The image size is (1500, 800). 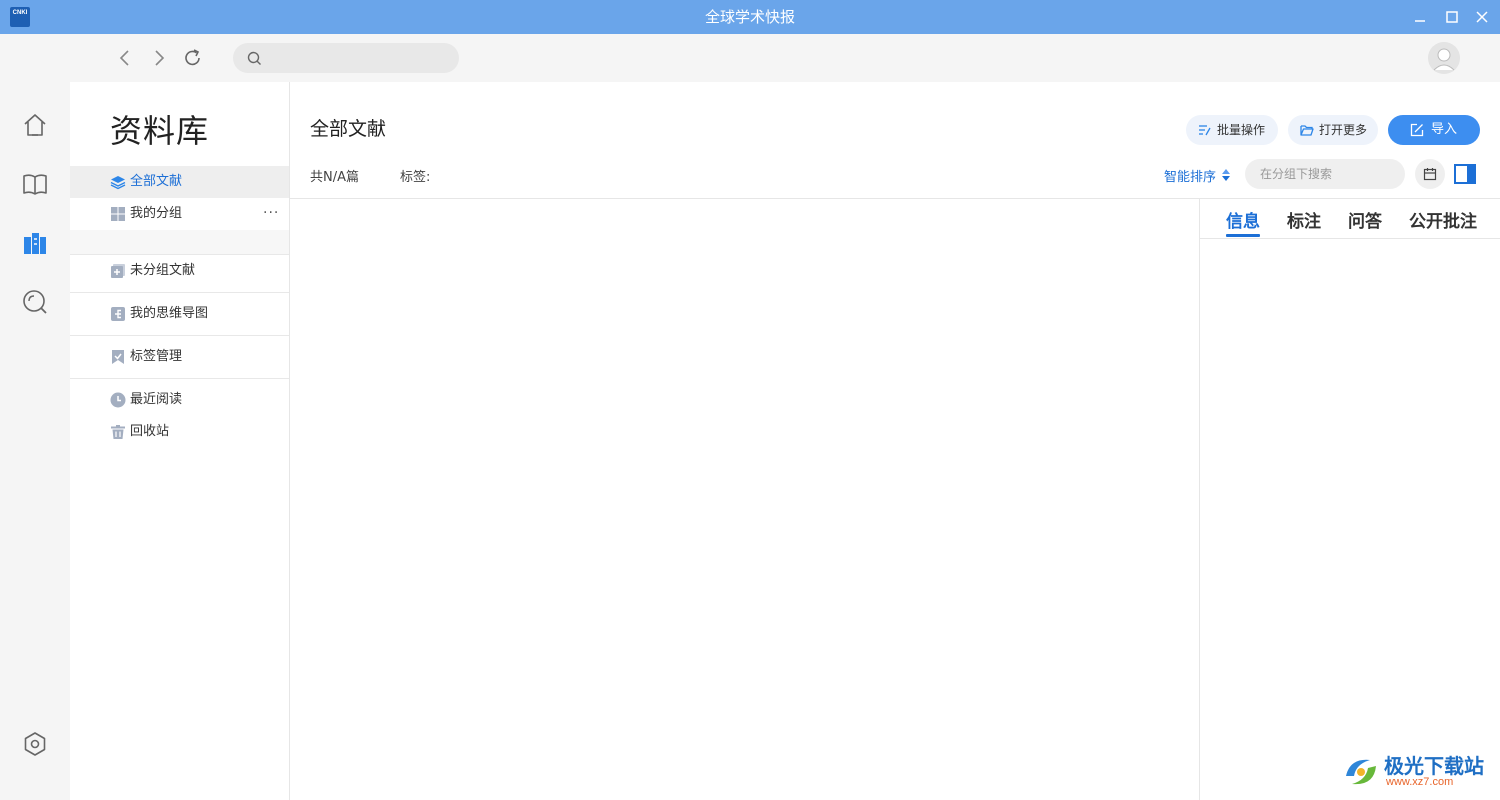 What do you see at coordinates (348, 129) in the screenshot?
I see `page-title: 全部文献` at bounding box center [348, 129].